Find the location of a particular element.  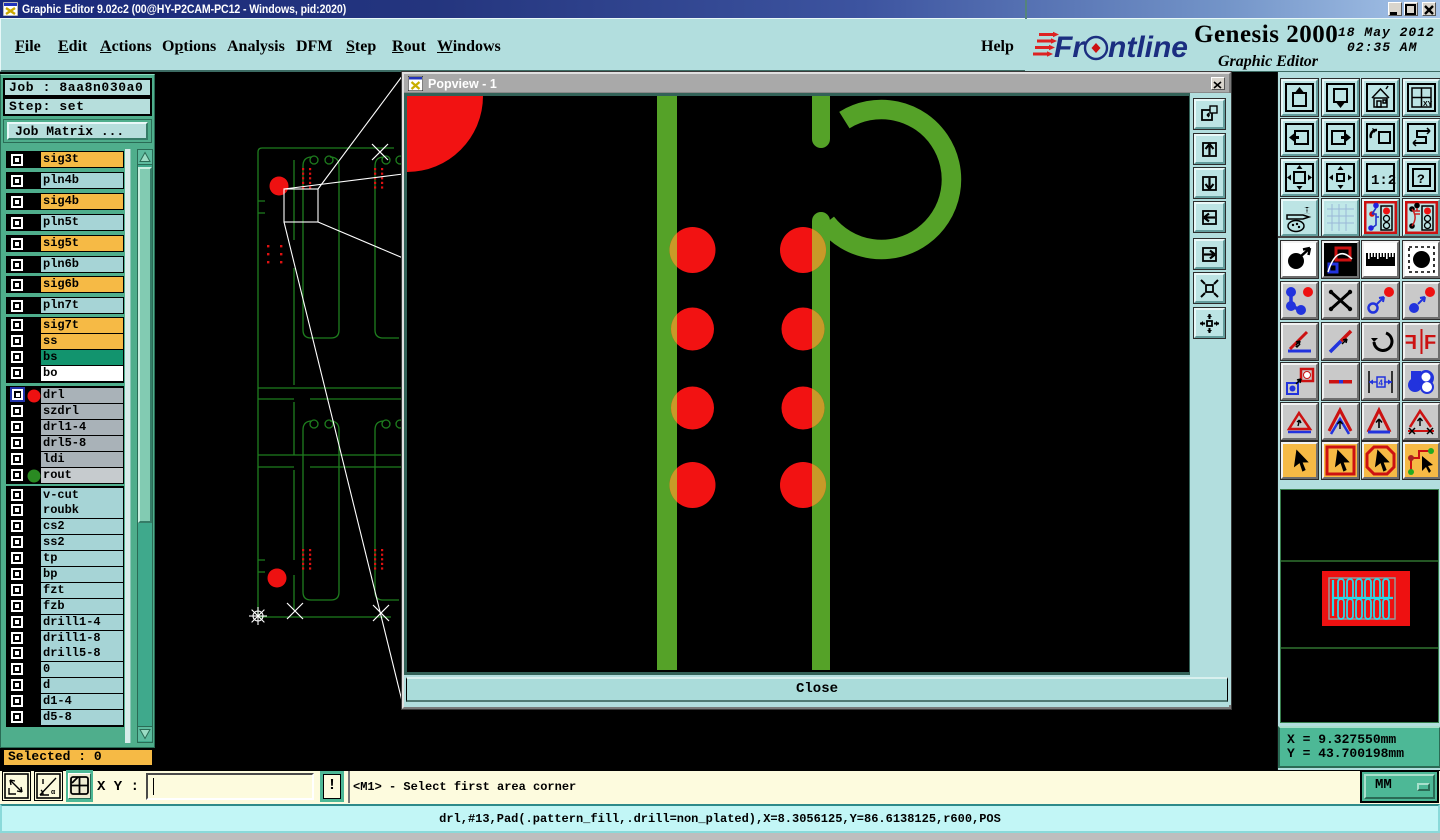

svg-text: α is located at coordinates (53, 793).